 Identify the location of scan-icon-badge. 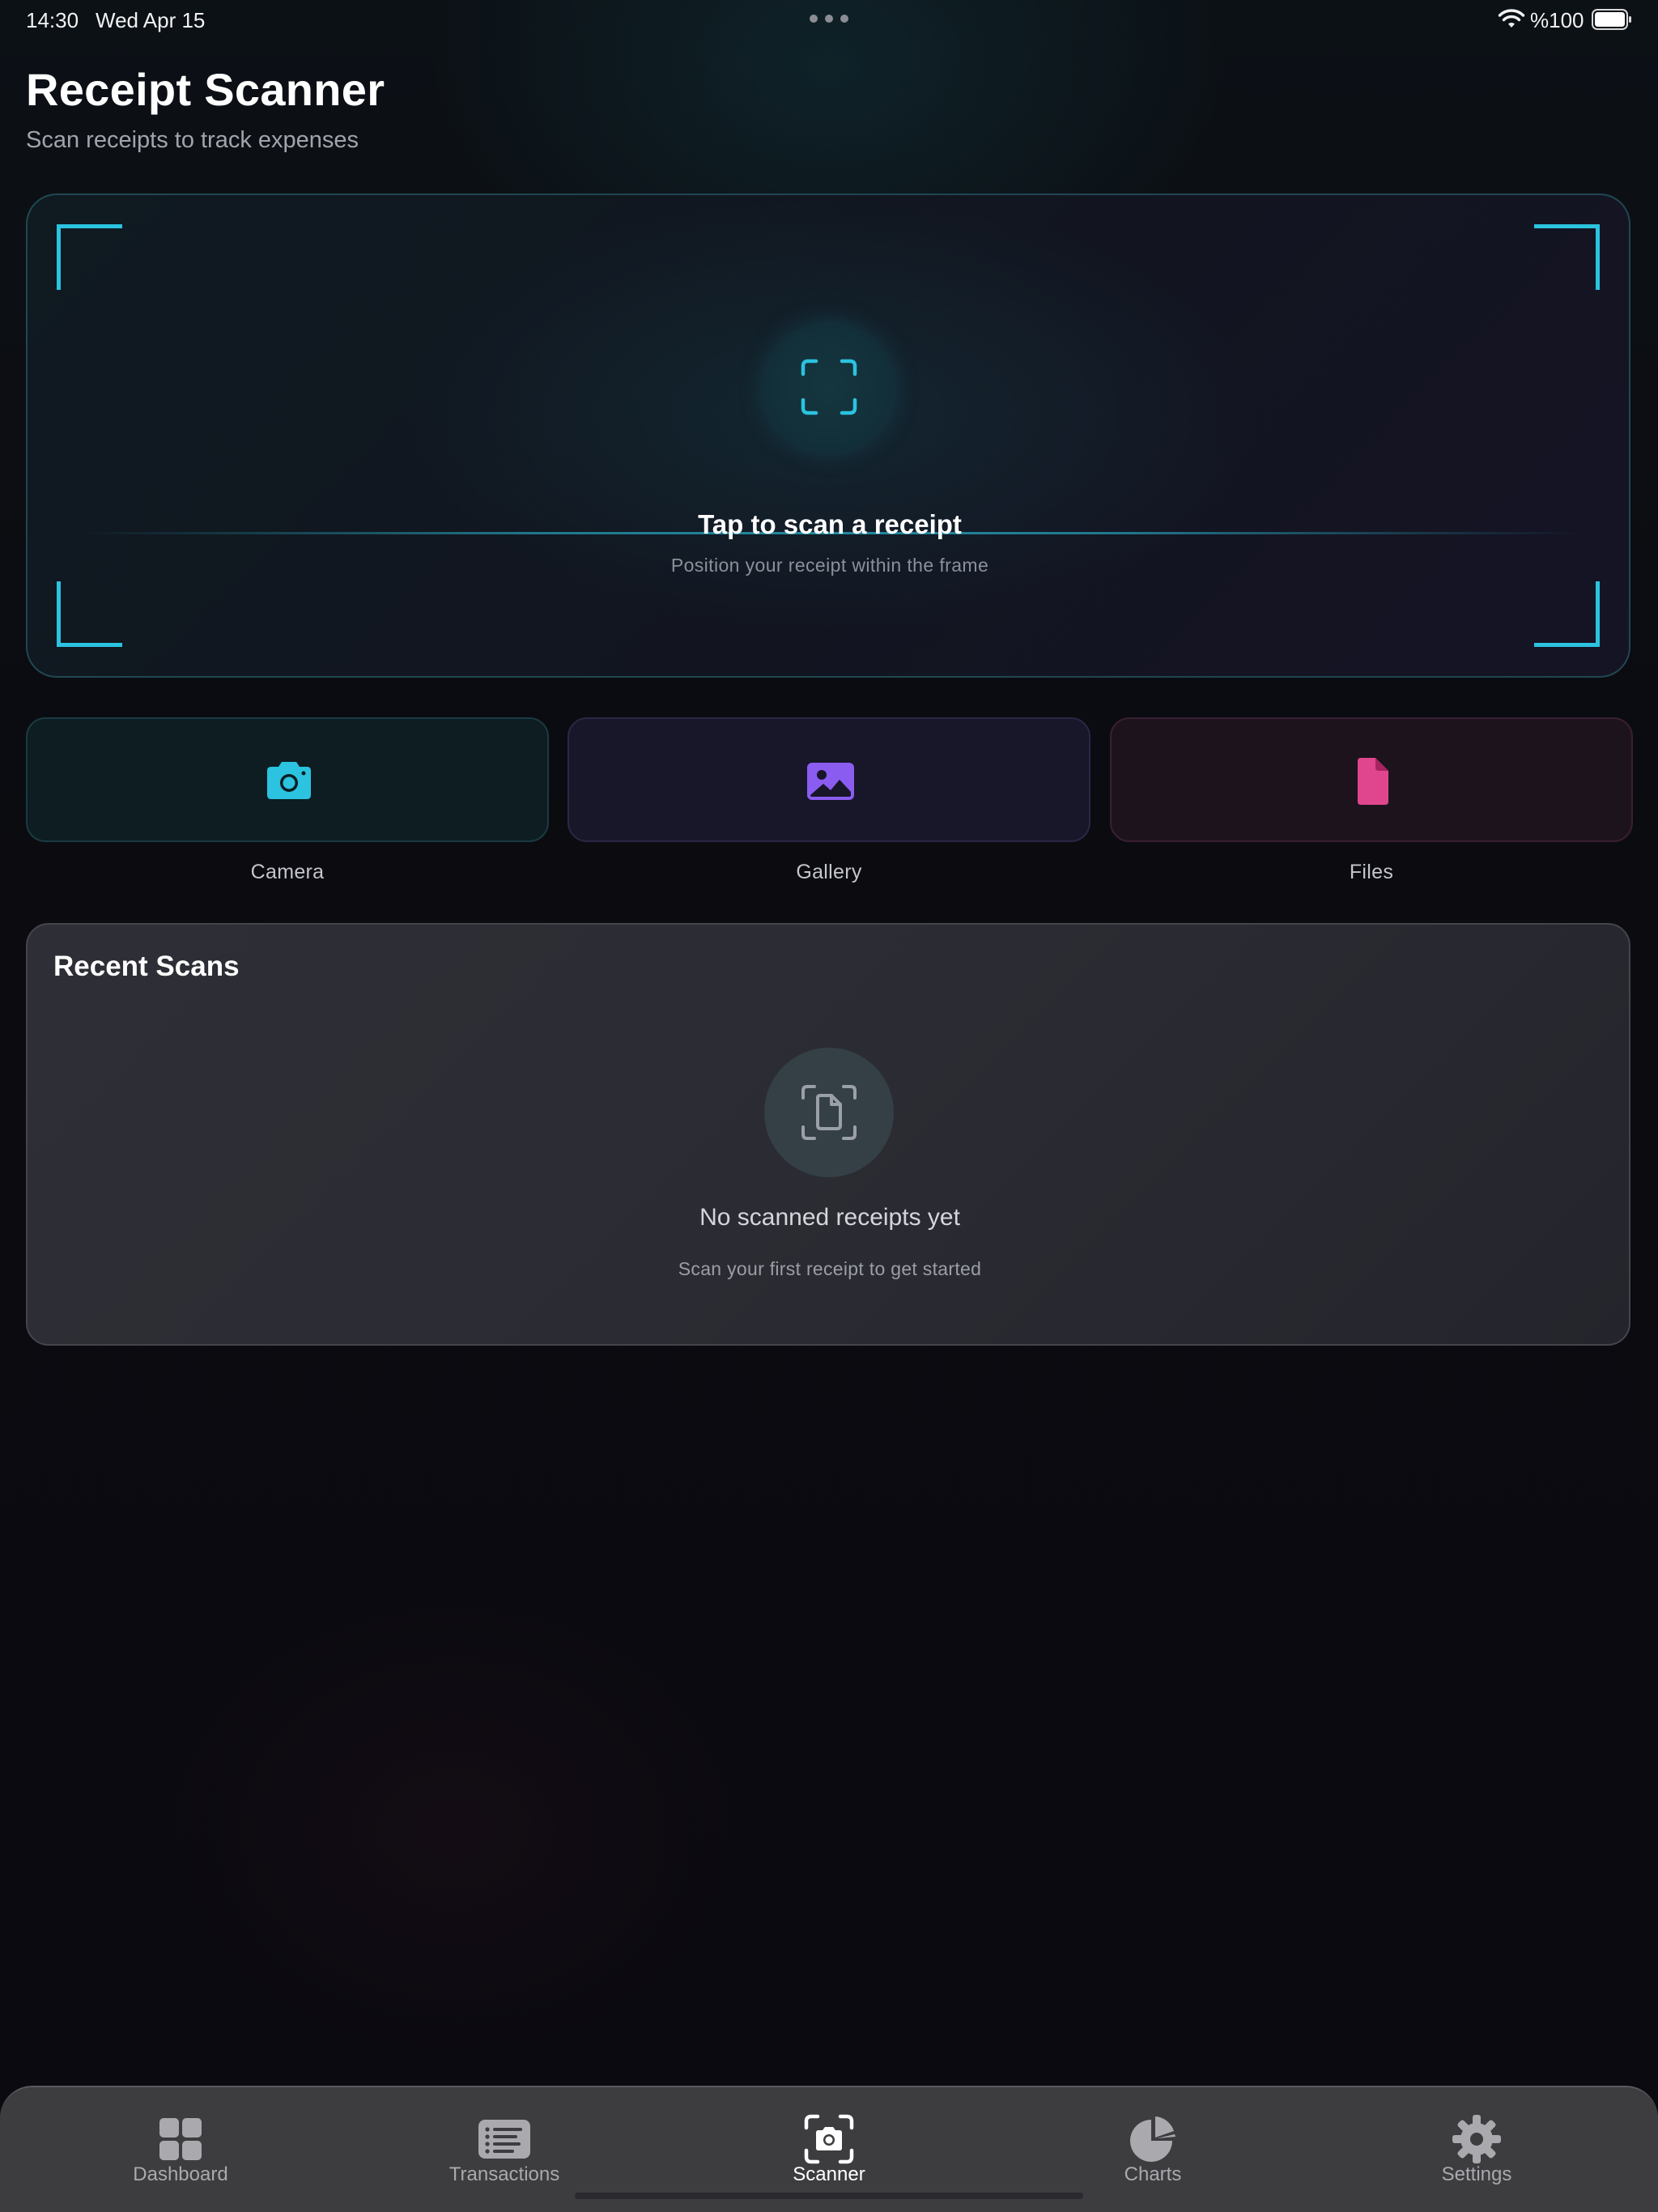
(829, 387).